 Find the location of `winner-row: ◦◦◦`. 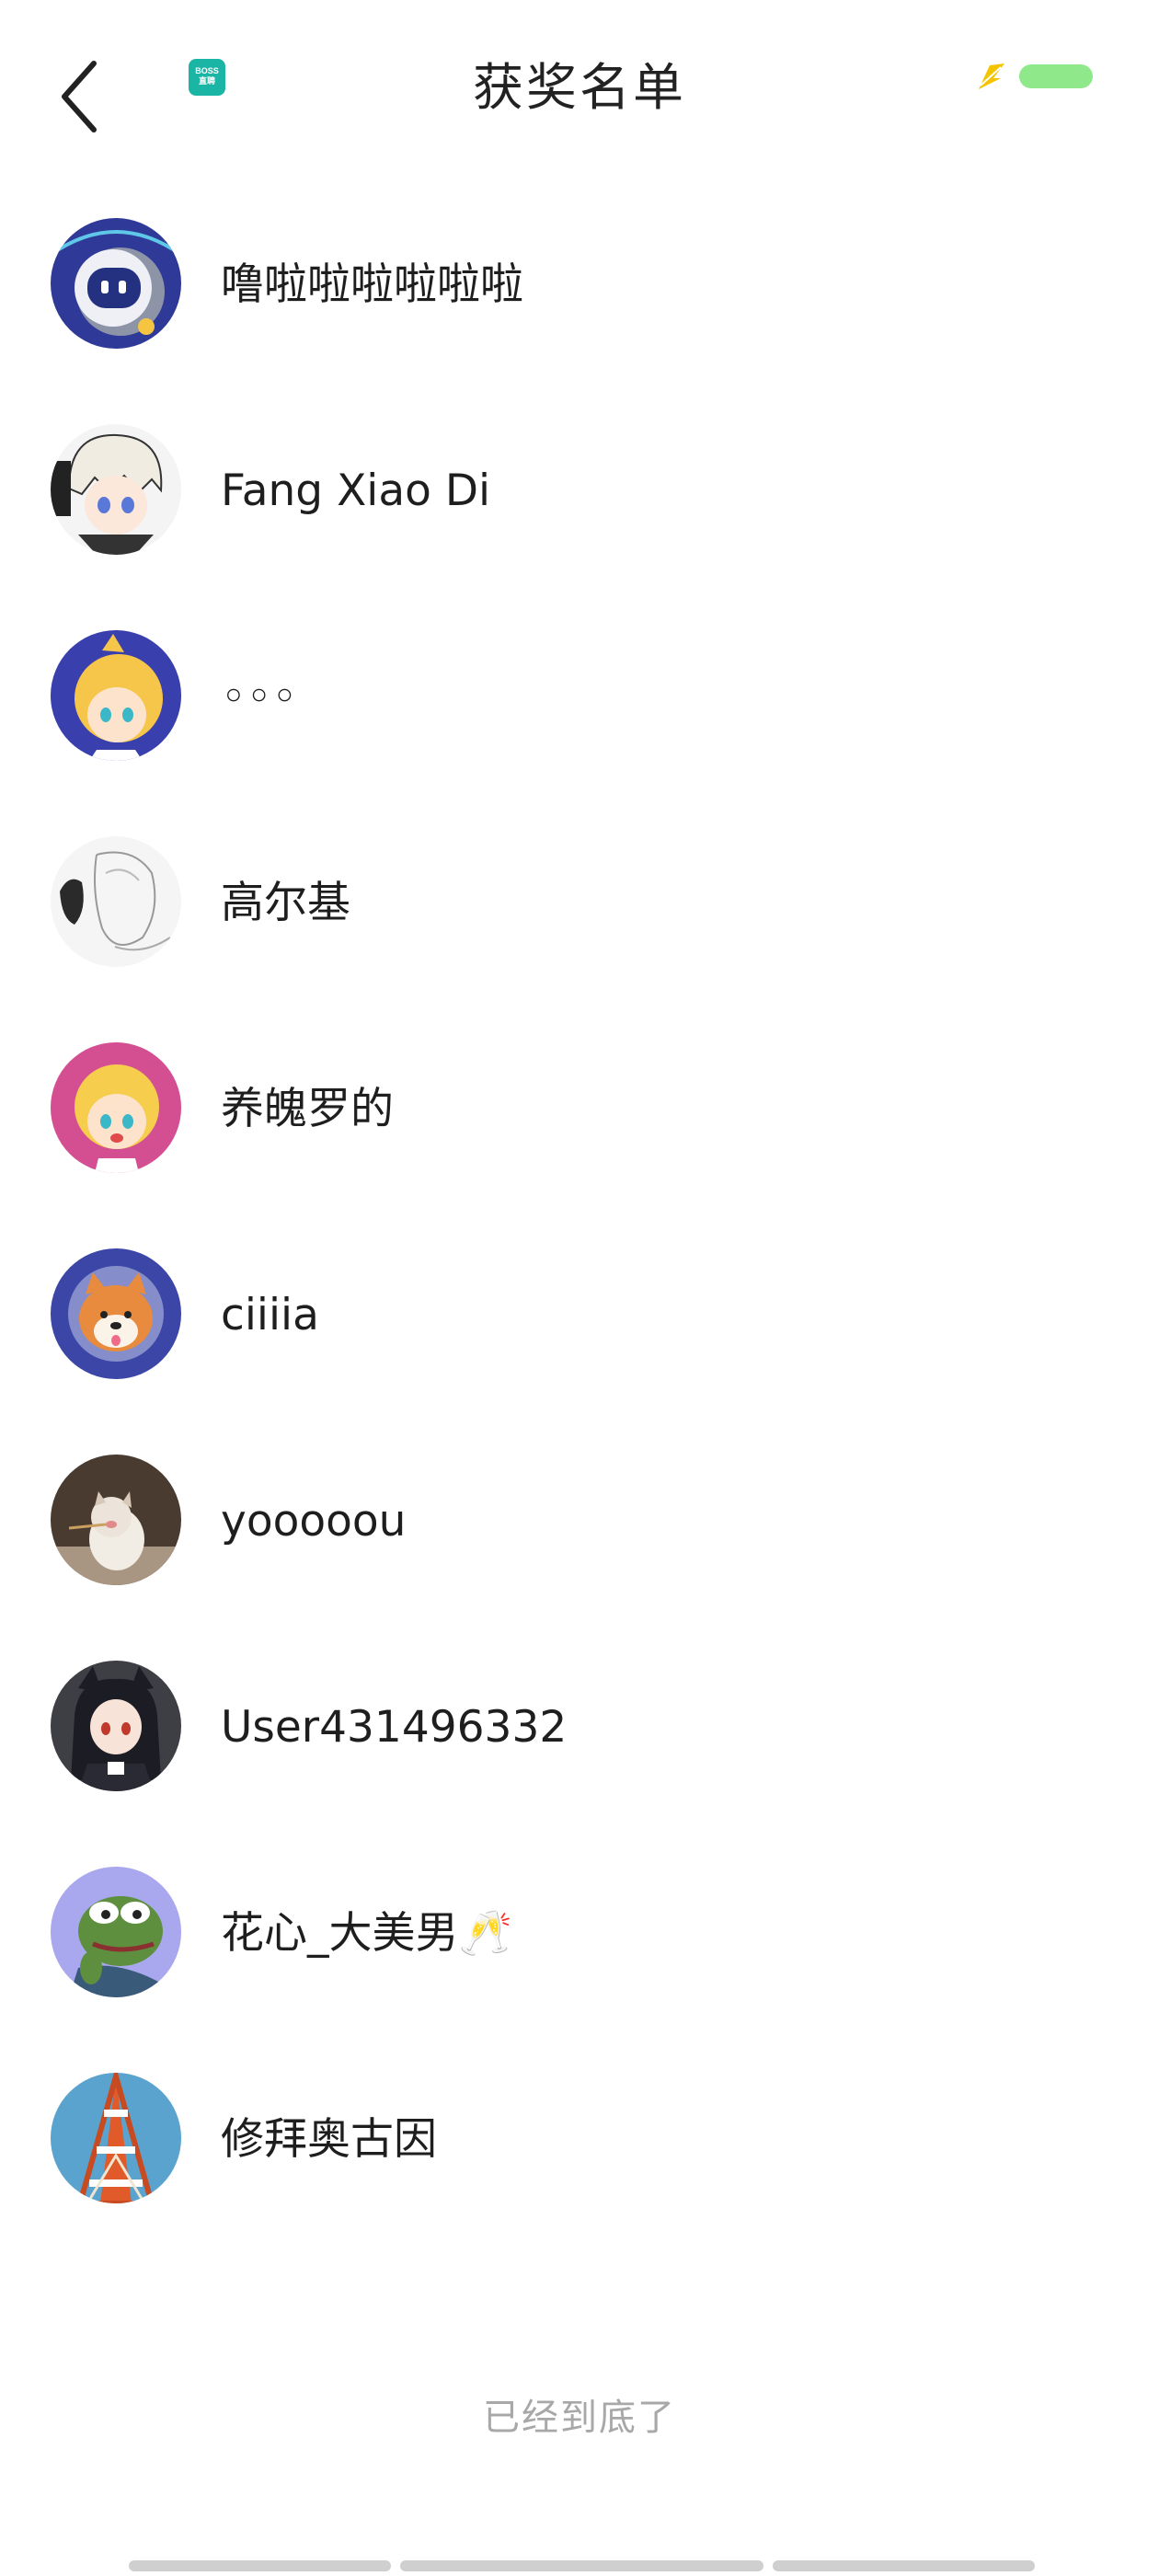

winner-row: ◦◦◦ is located at coordinates (579, 699).